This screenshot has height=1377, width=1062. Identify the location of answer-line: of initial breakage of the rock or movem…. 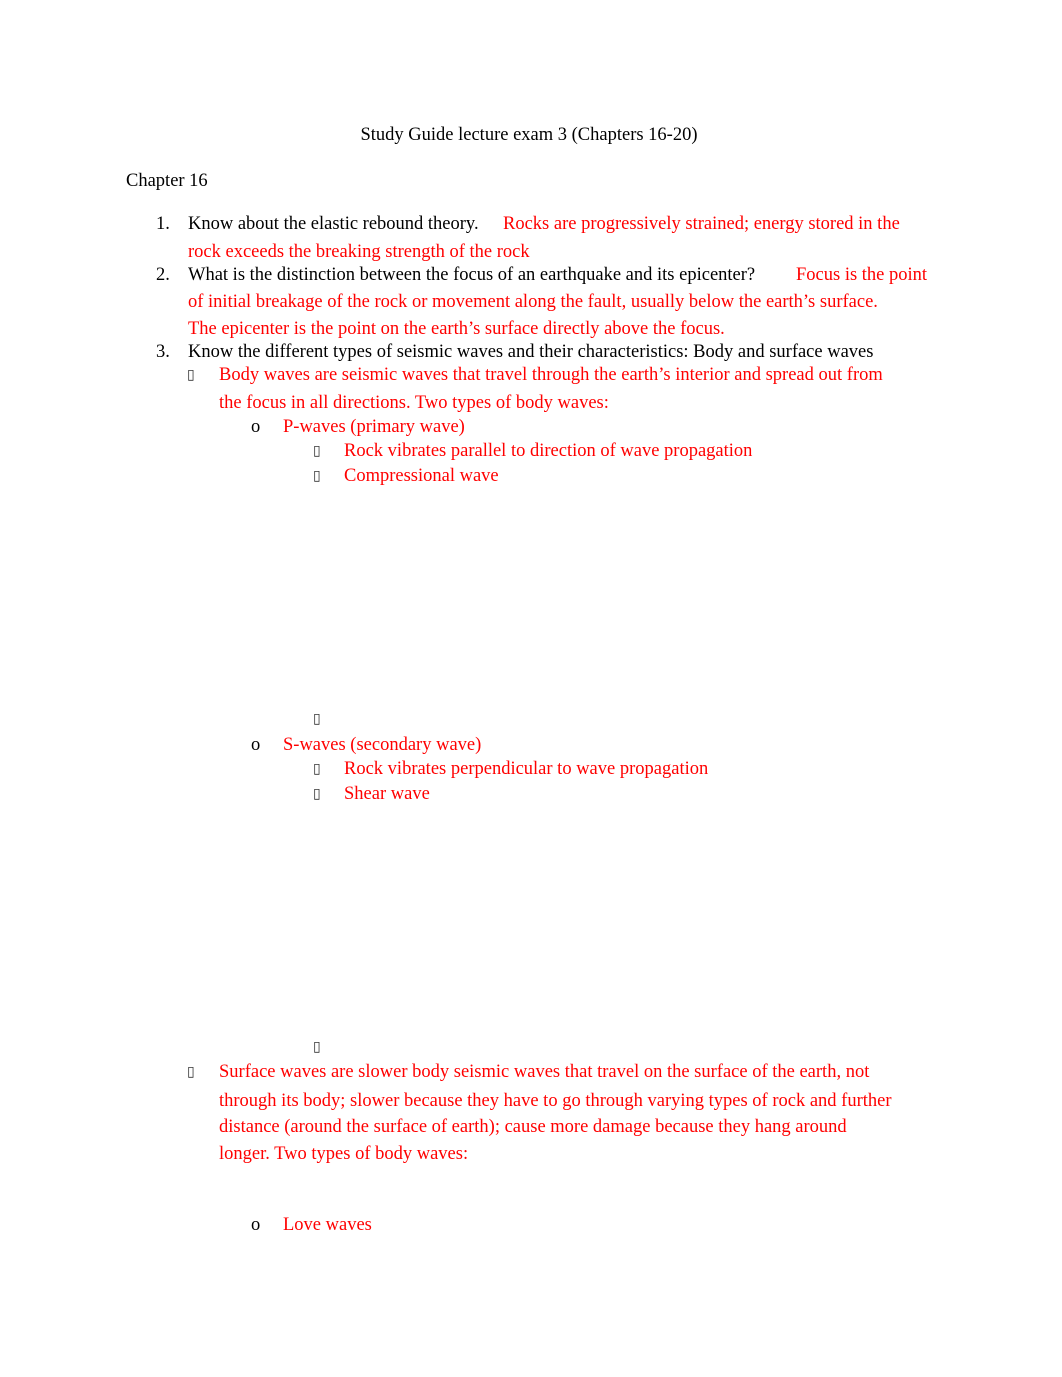
(533, 302).